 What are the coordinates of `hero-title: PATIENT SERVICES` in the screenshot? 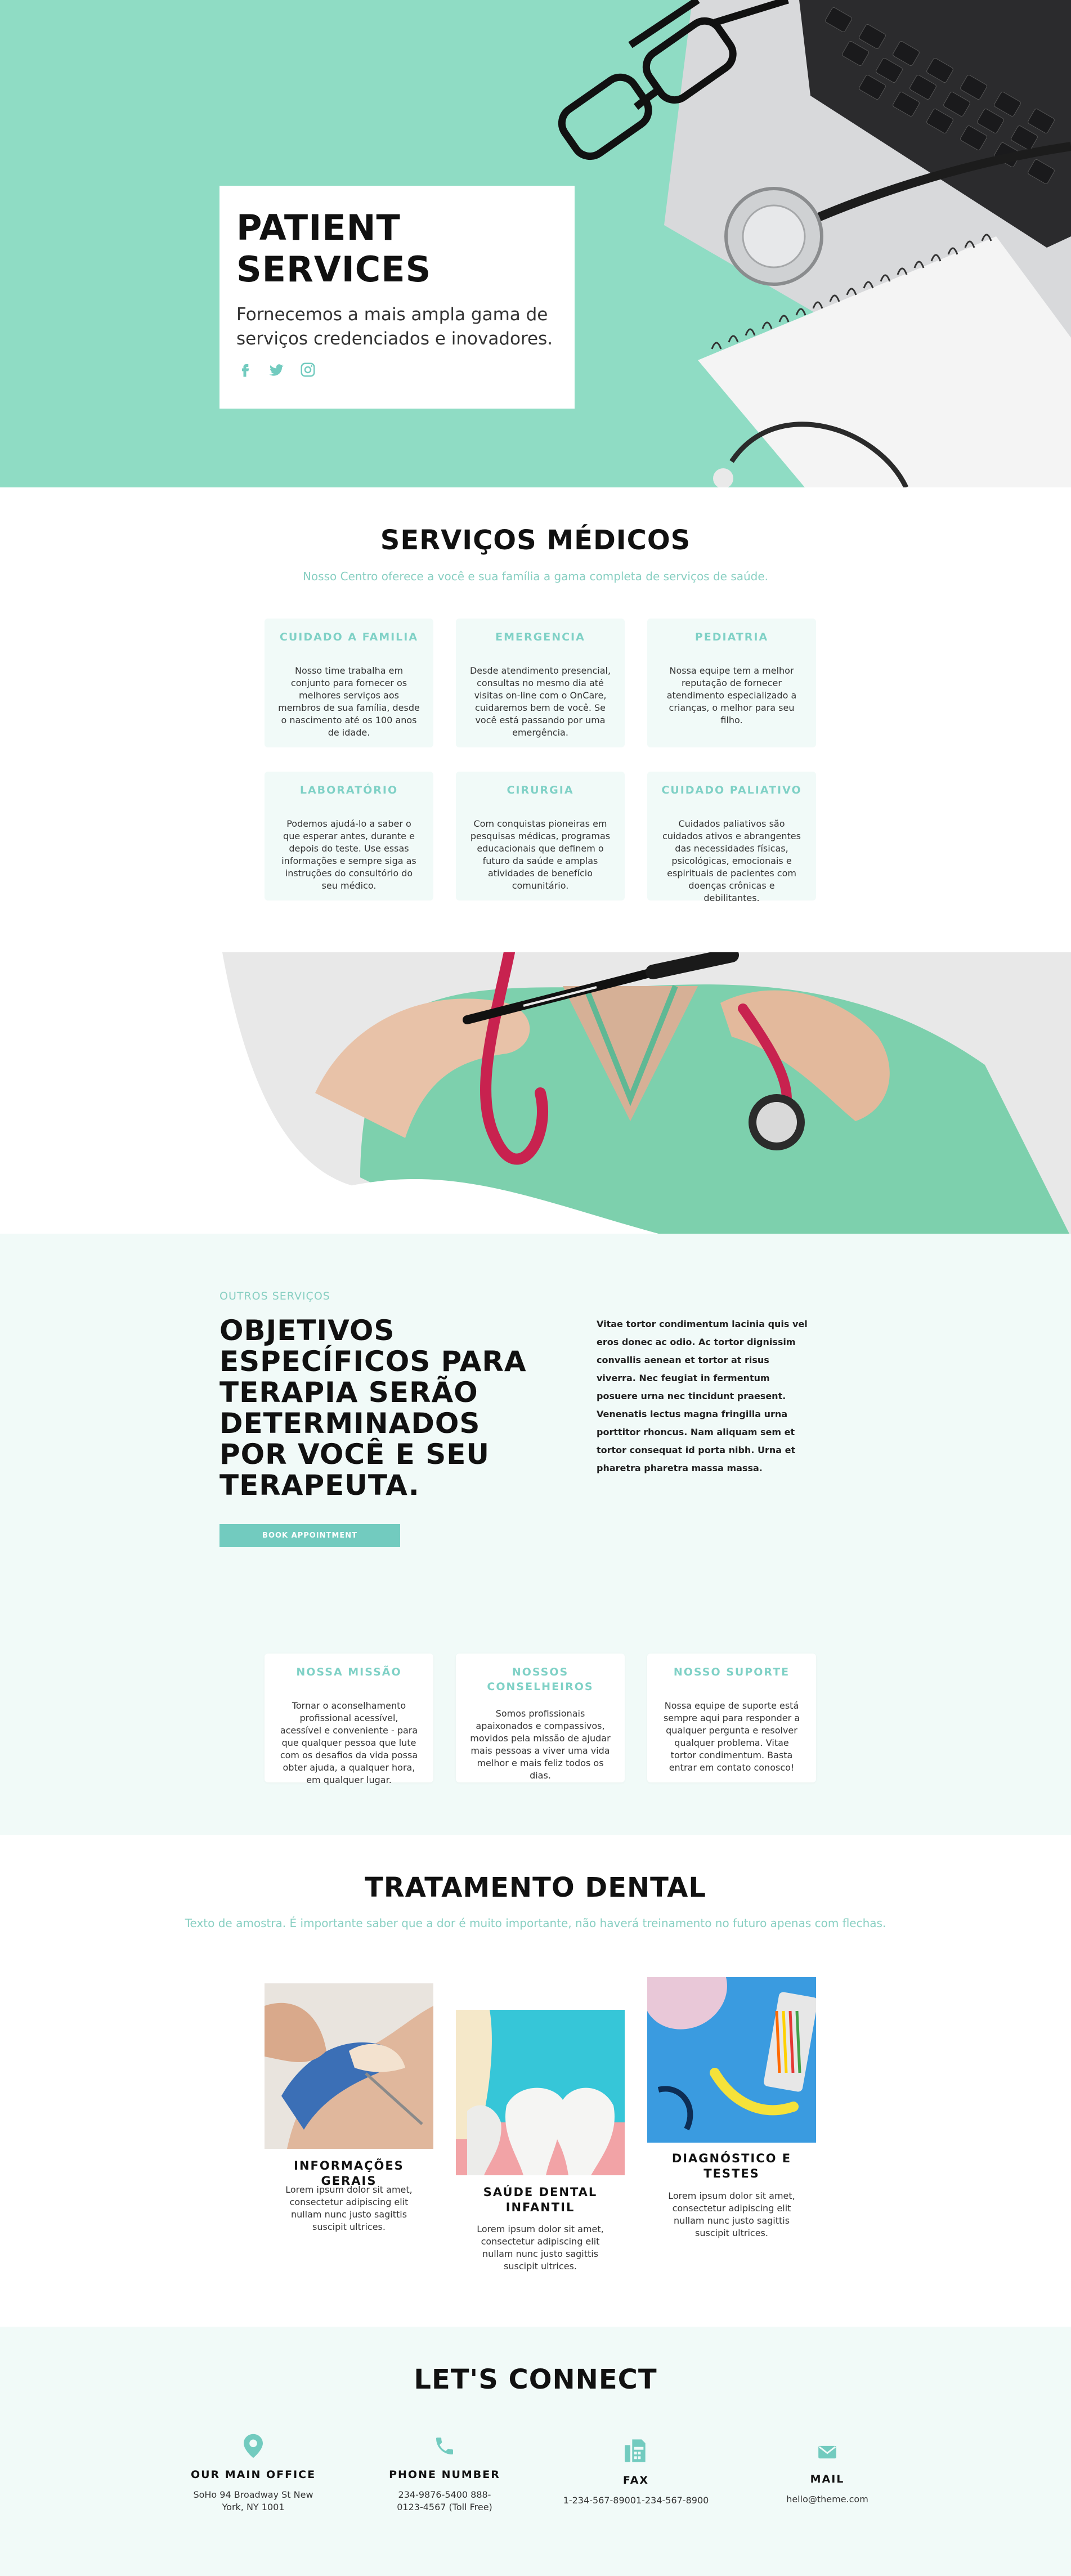 It's located at (397, 248).